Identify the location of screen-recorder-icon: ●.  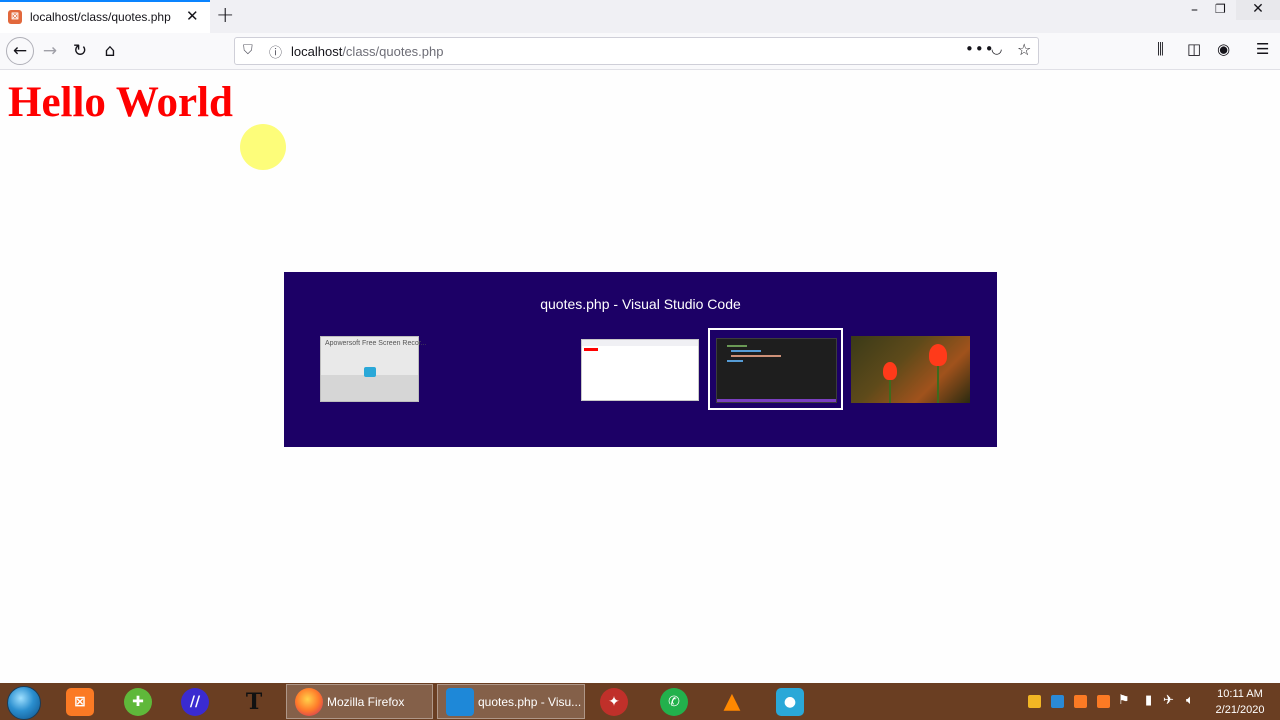
(790, 702).